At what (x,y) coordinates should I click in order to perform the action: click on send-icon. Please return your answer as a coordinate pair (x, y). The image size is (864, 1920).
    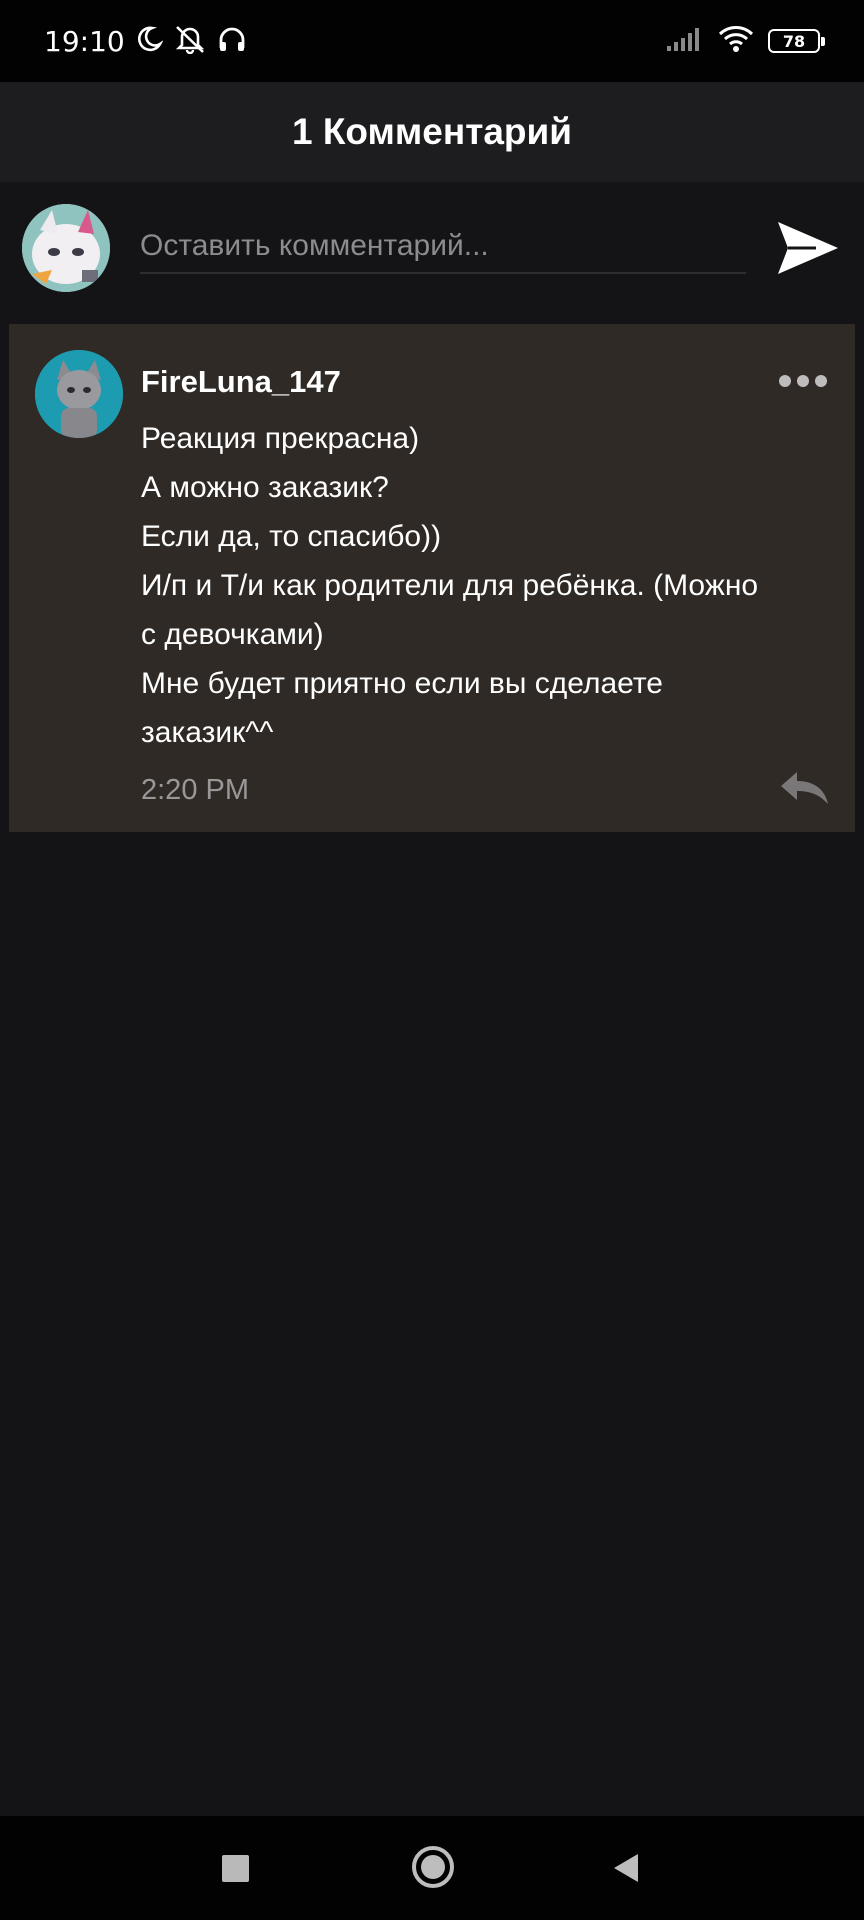
    Looking at the image, I should click on (808, 248).